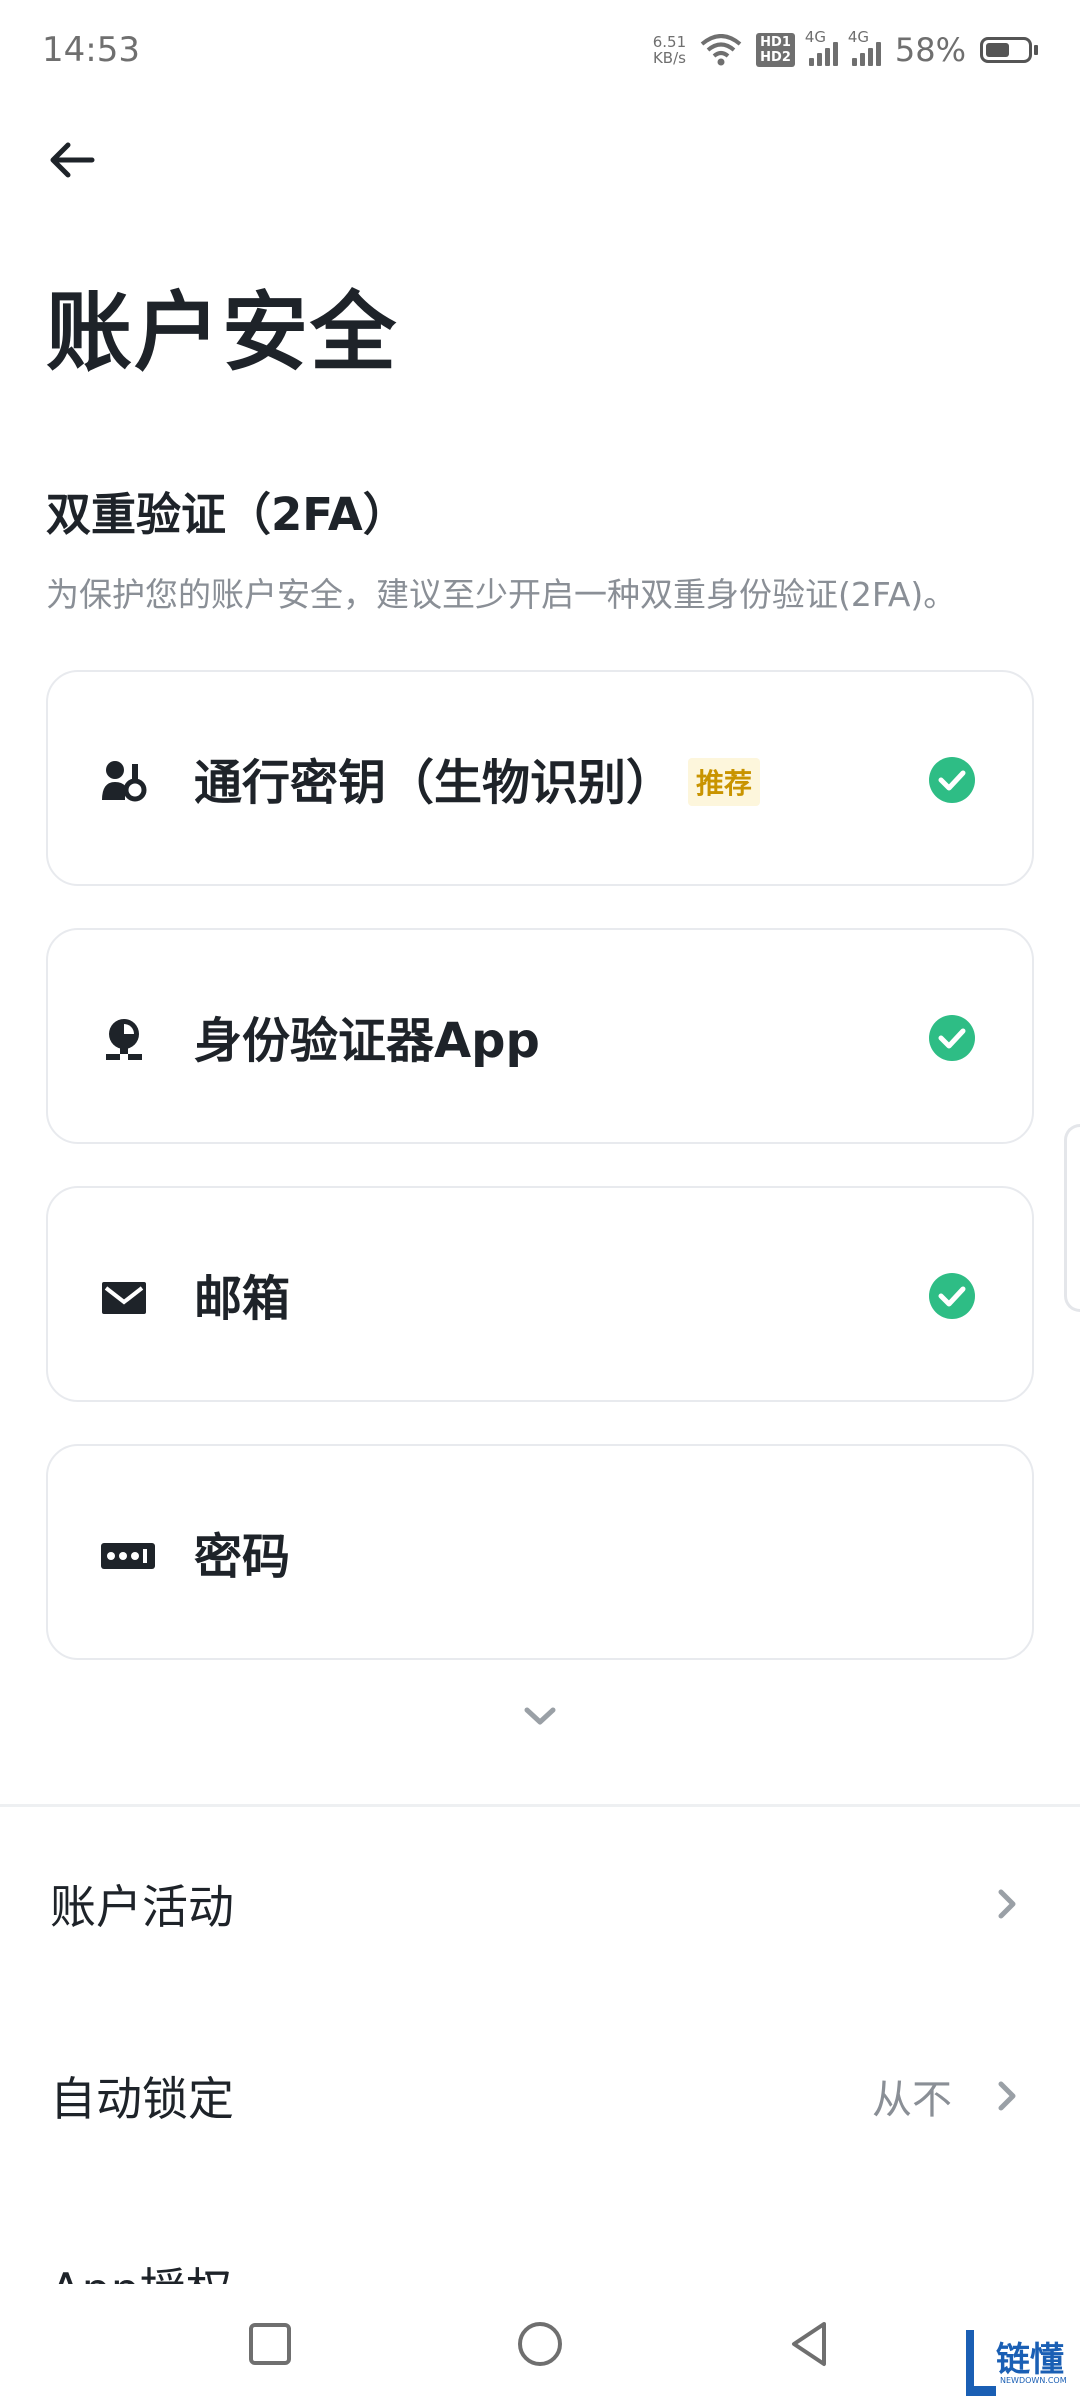  What do you see at coordinates (141, 2273) in the screenshot?
I see `app-authorization-label: App授权` at bounding box center [141, 2273].